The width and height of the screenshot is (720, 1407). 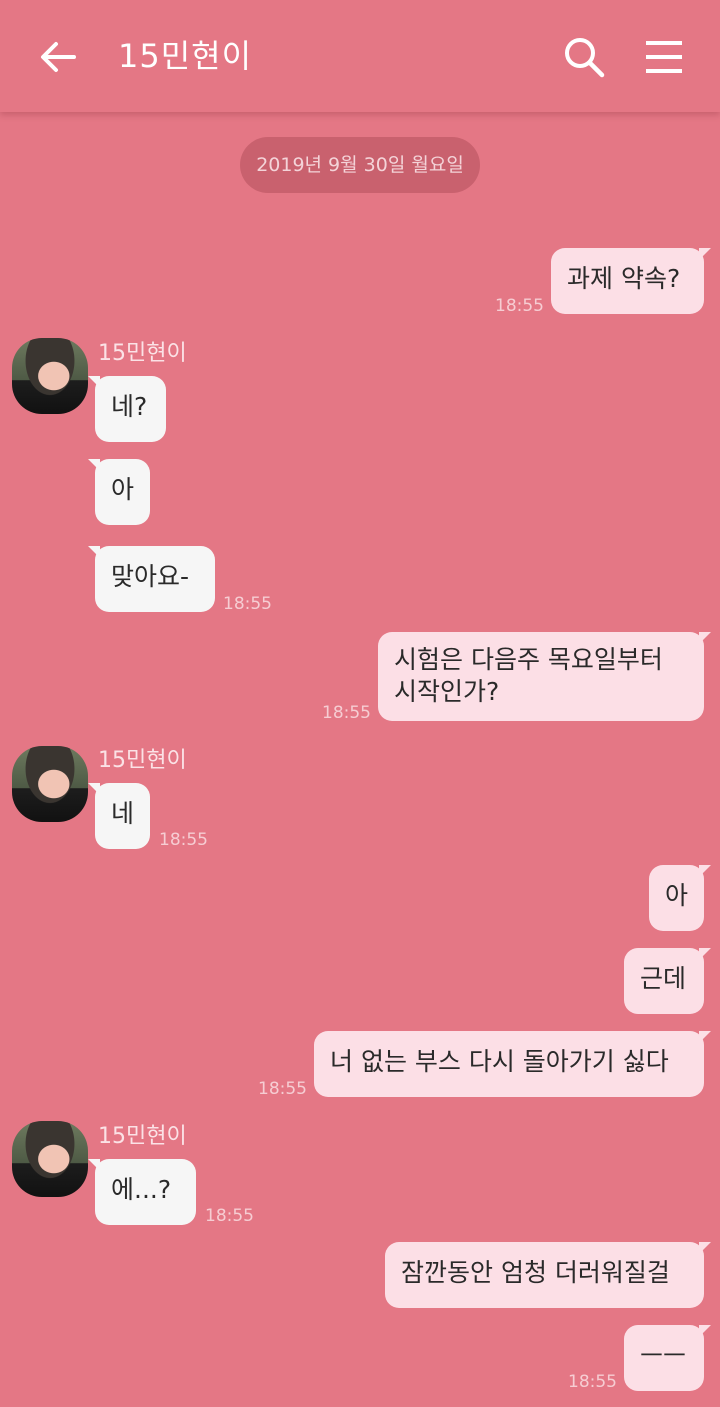 What do you see at coordinates (624, 278) in the screenshot?
I see `message-text: 과제 약속?` at bounding box center [624, 278].